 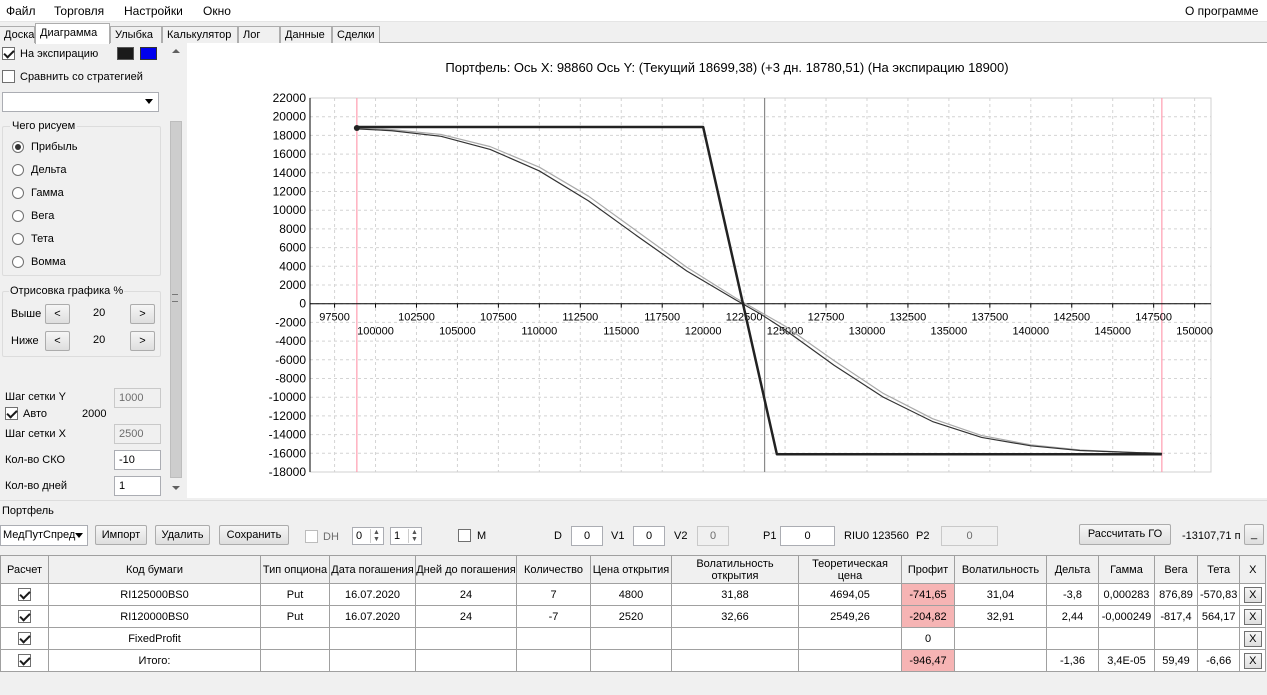 I want to click on cell-price, so click(x=631, y=638).